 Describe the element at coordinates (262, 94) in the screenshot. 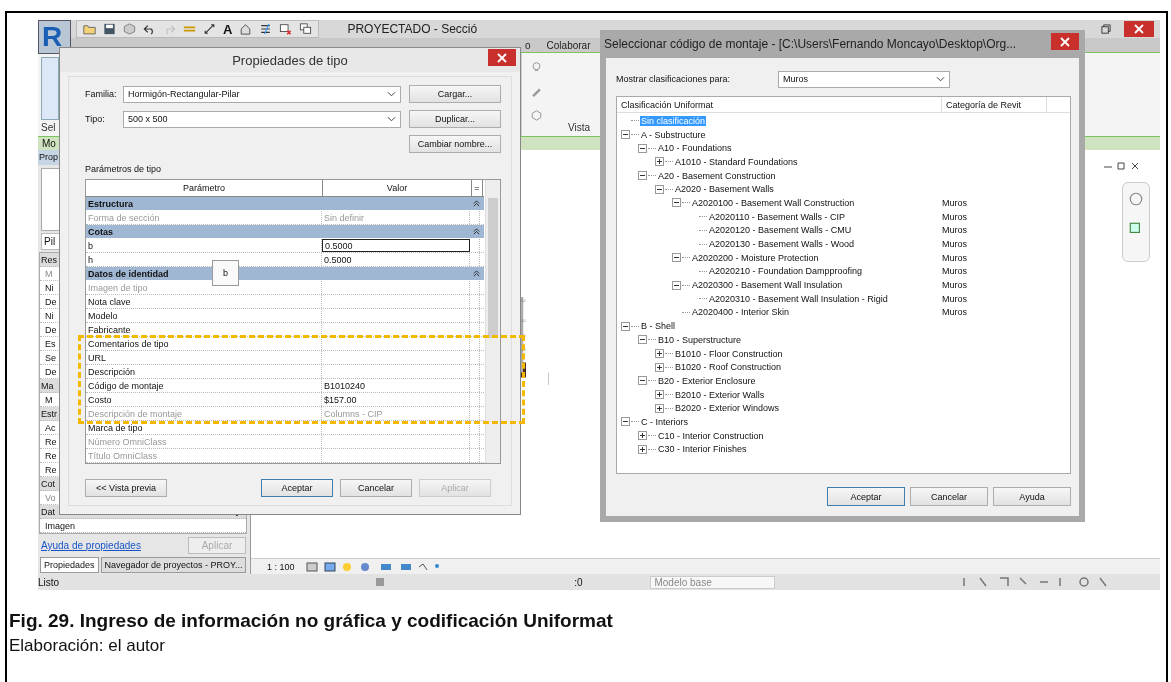

I see `family-dropdown: Hormigón-Rectangular-Pilar` at that location.